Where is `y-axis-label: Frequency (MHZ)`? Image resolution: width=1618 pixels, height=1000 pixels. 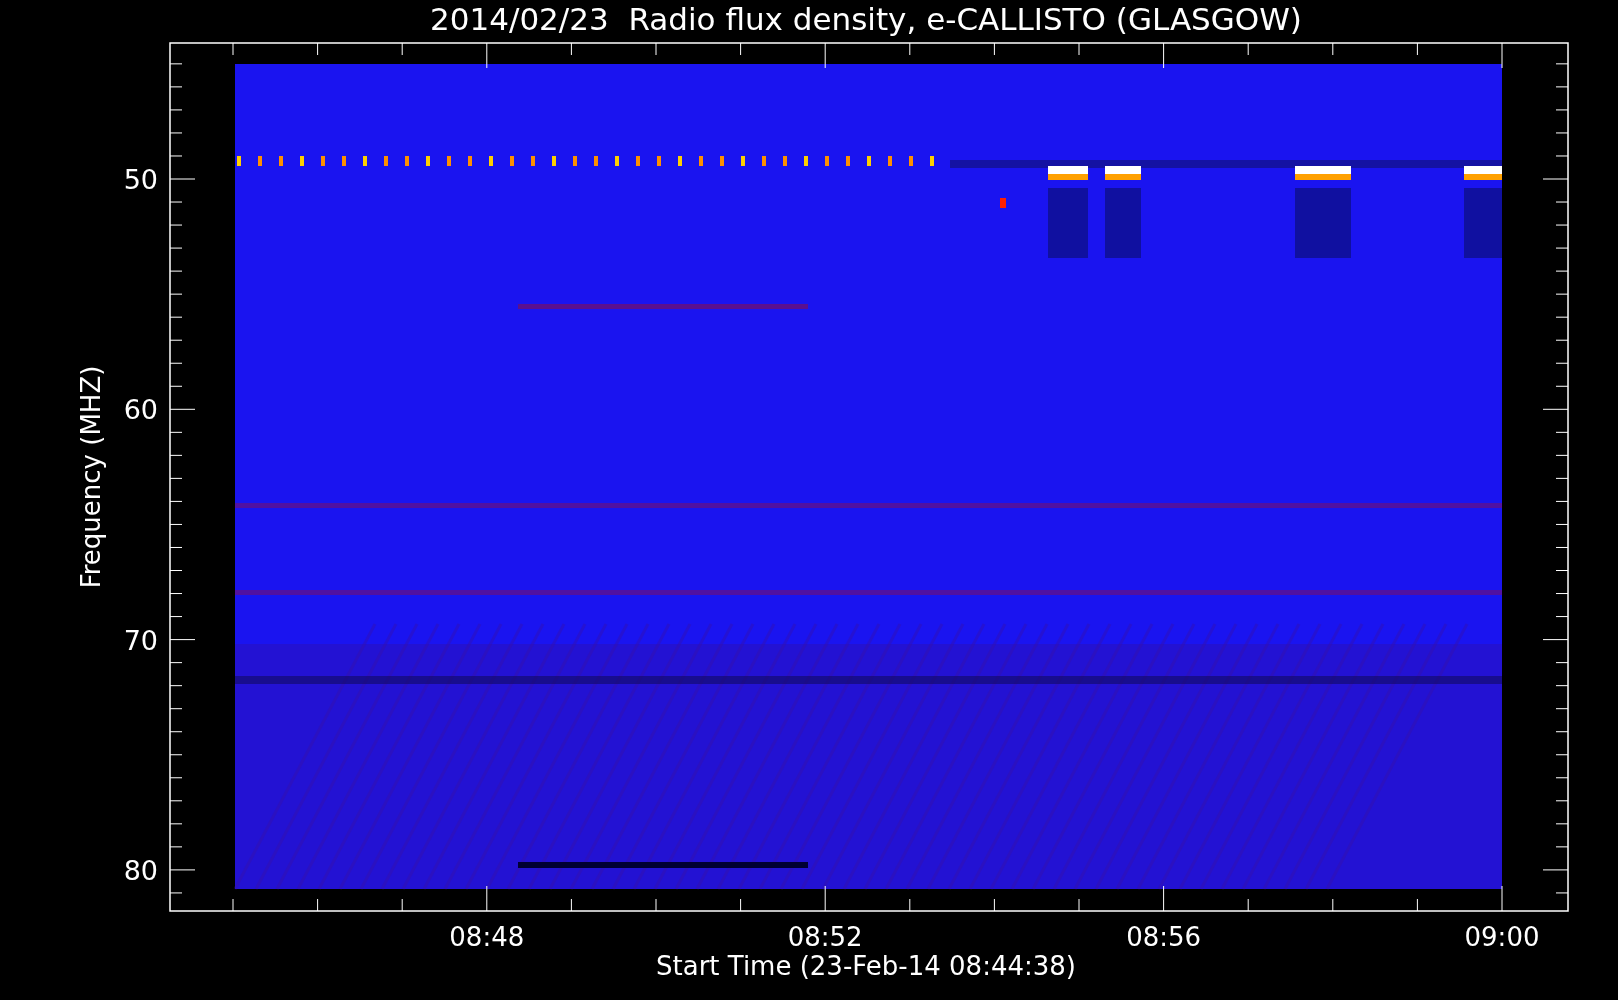 y-axis-label: Frequency (MHZ) is located at coordinates (91, 477).